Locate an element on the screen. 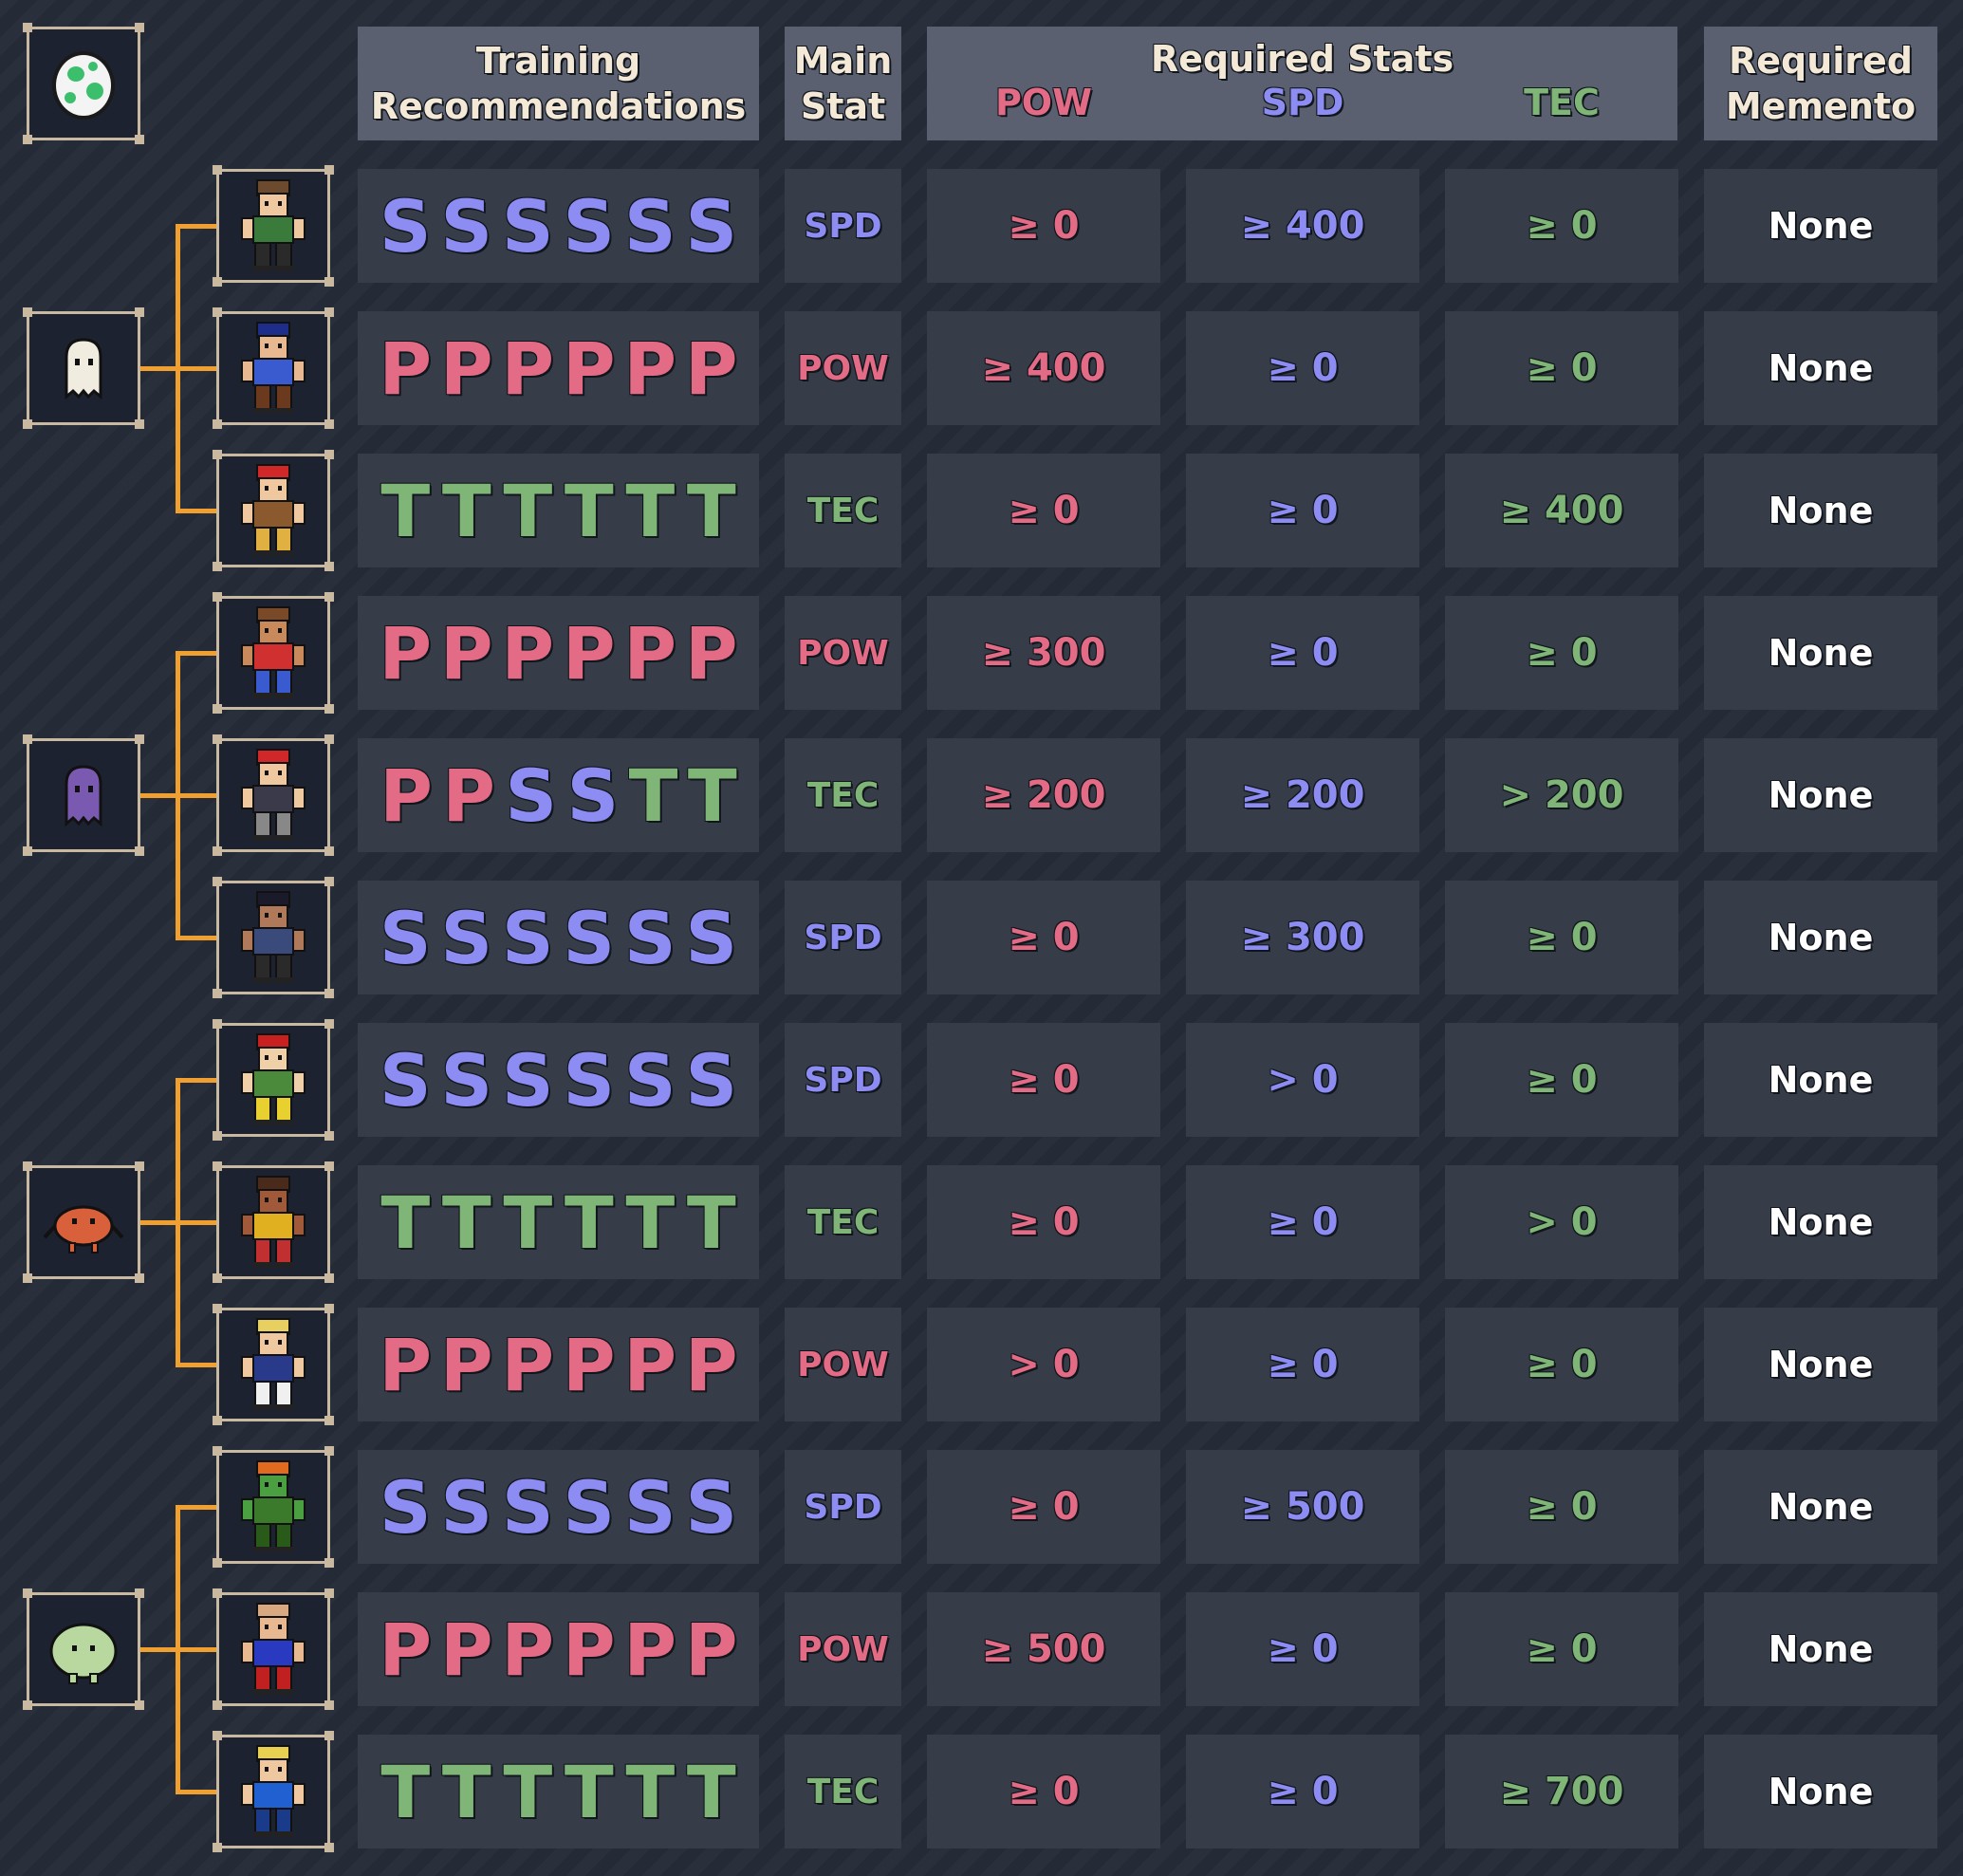 The width and height of the screenshot is (1963, 1876). header-main-line1: Main is located at coordinates (843, 61).